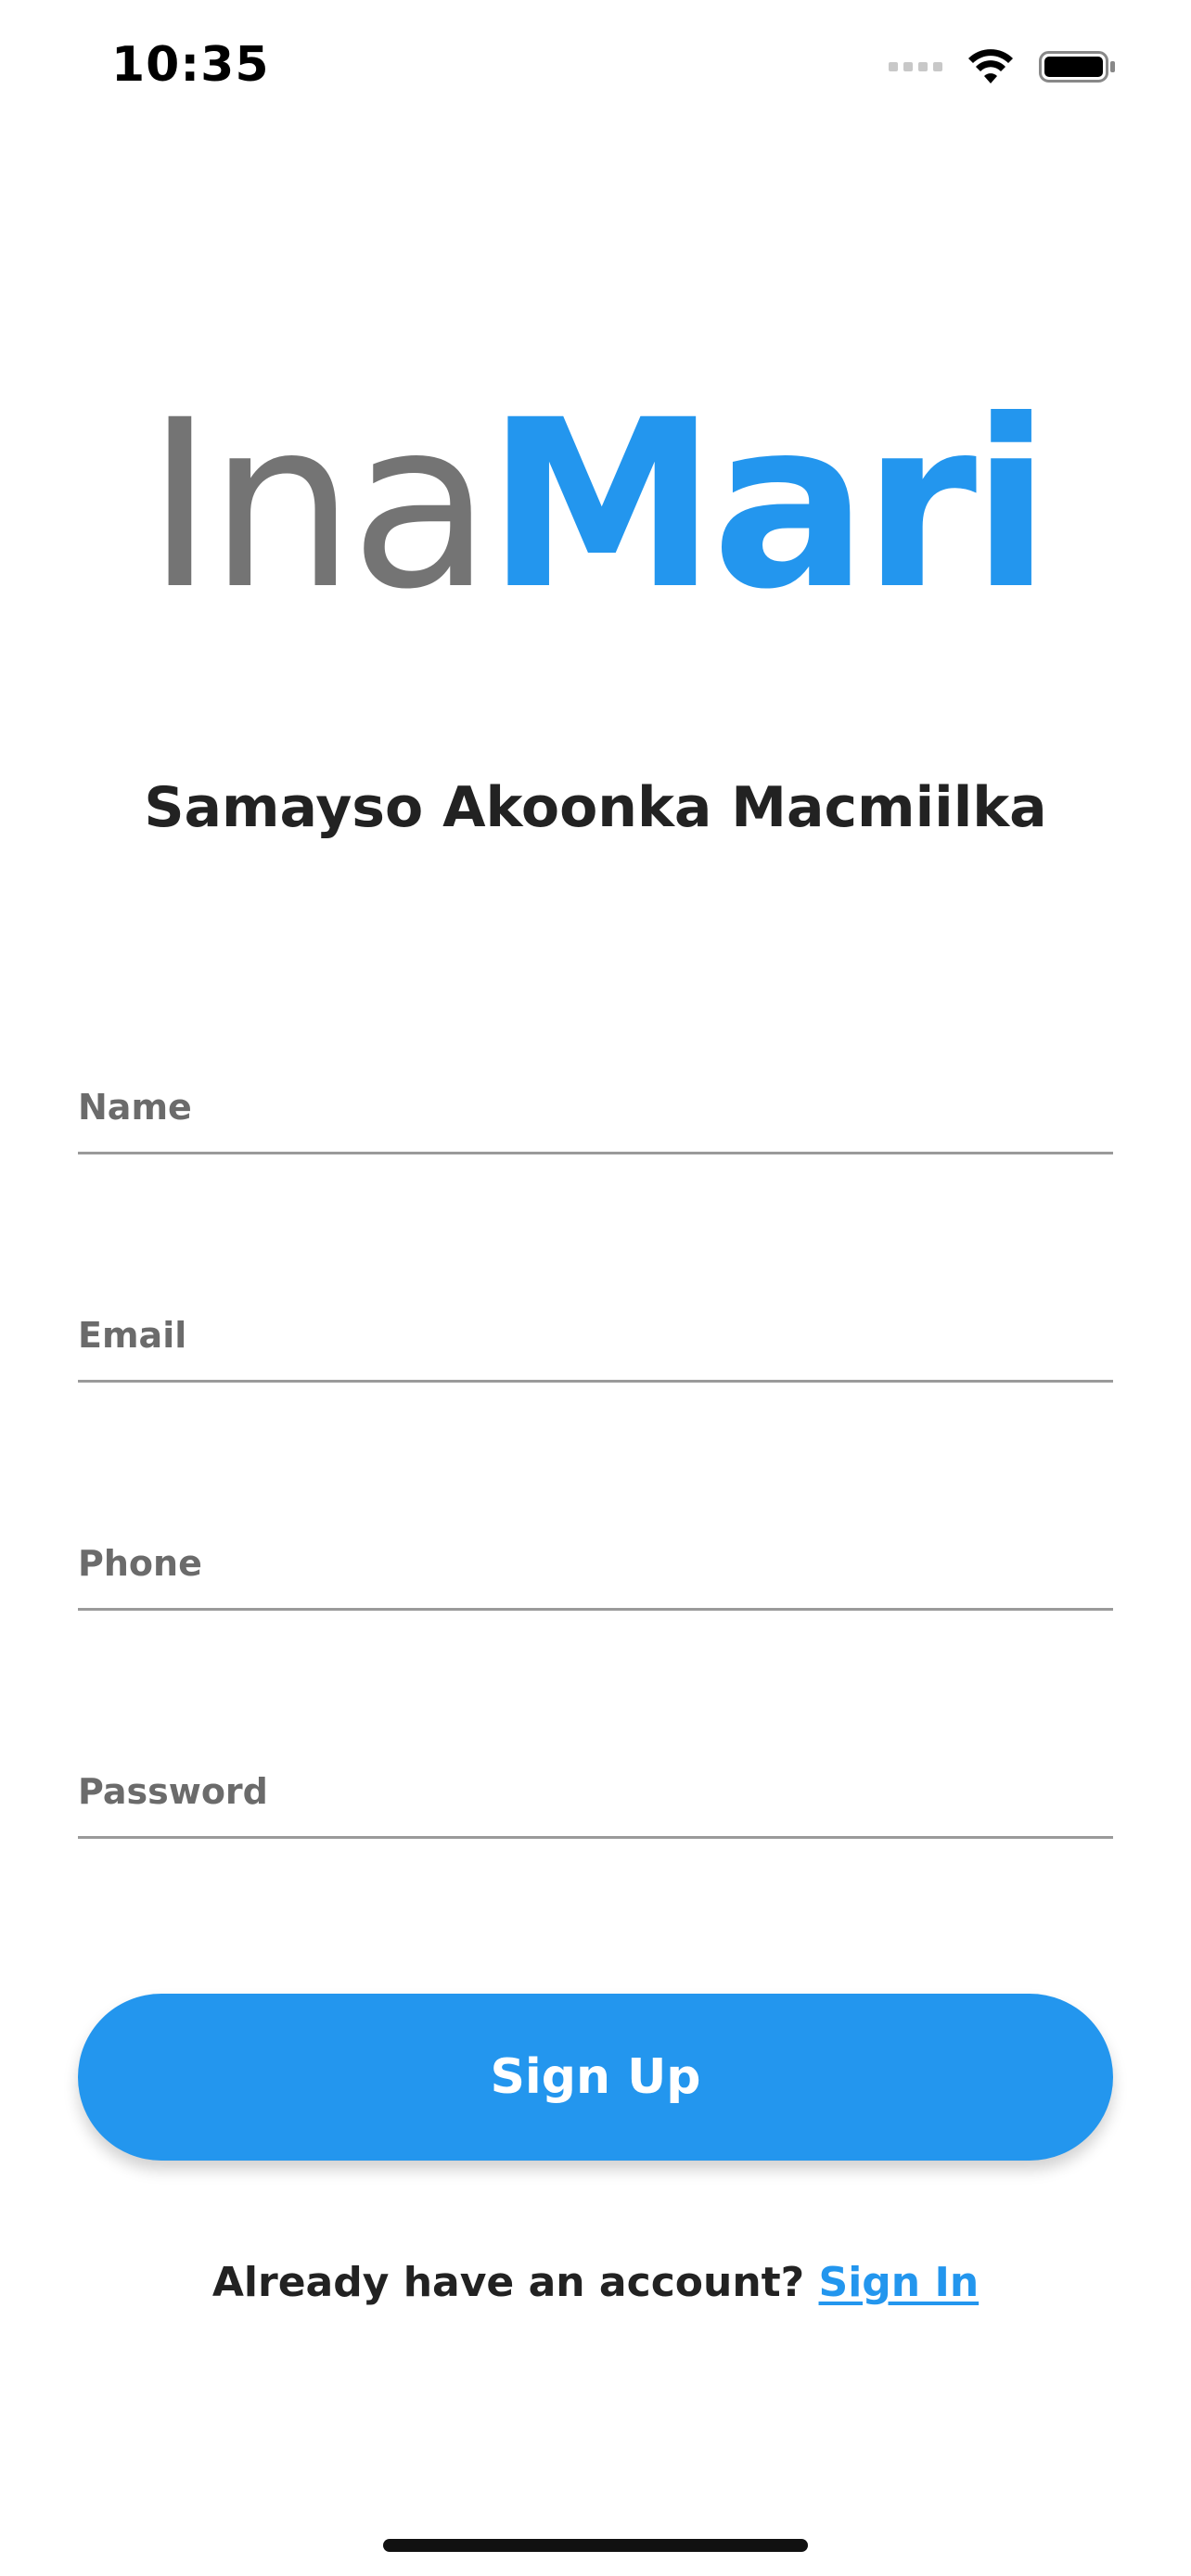 The width and height of the screenshot is (1191, 2576). I want to click on sign-in-prompt: Already have an account? Sign In, so click(595, 2283).